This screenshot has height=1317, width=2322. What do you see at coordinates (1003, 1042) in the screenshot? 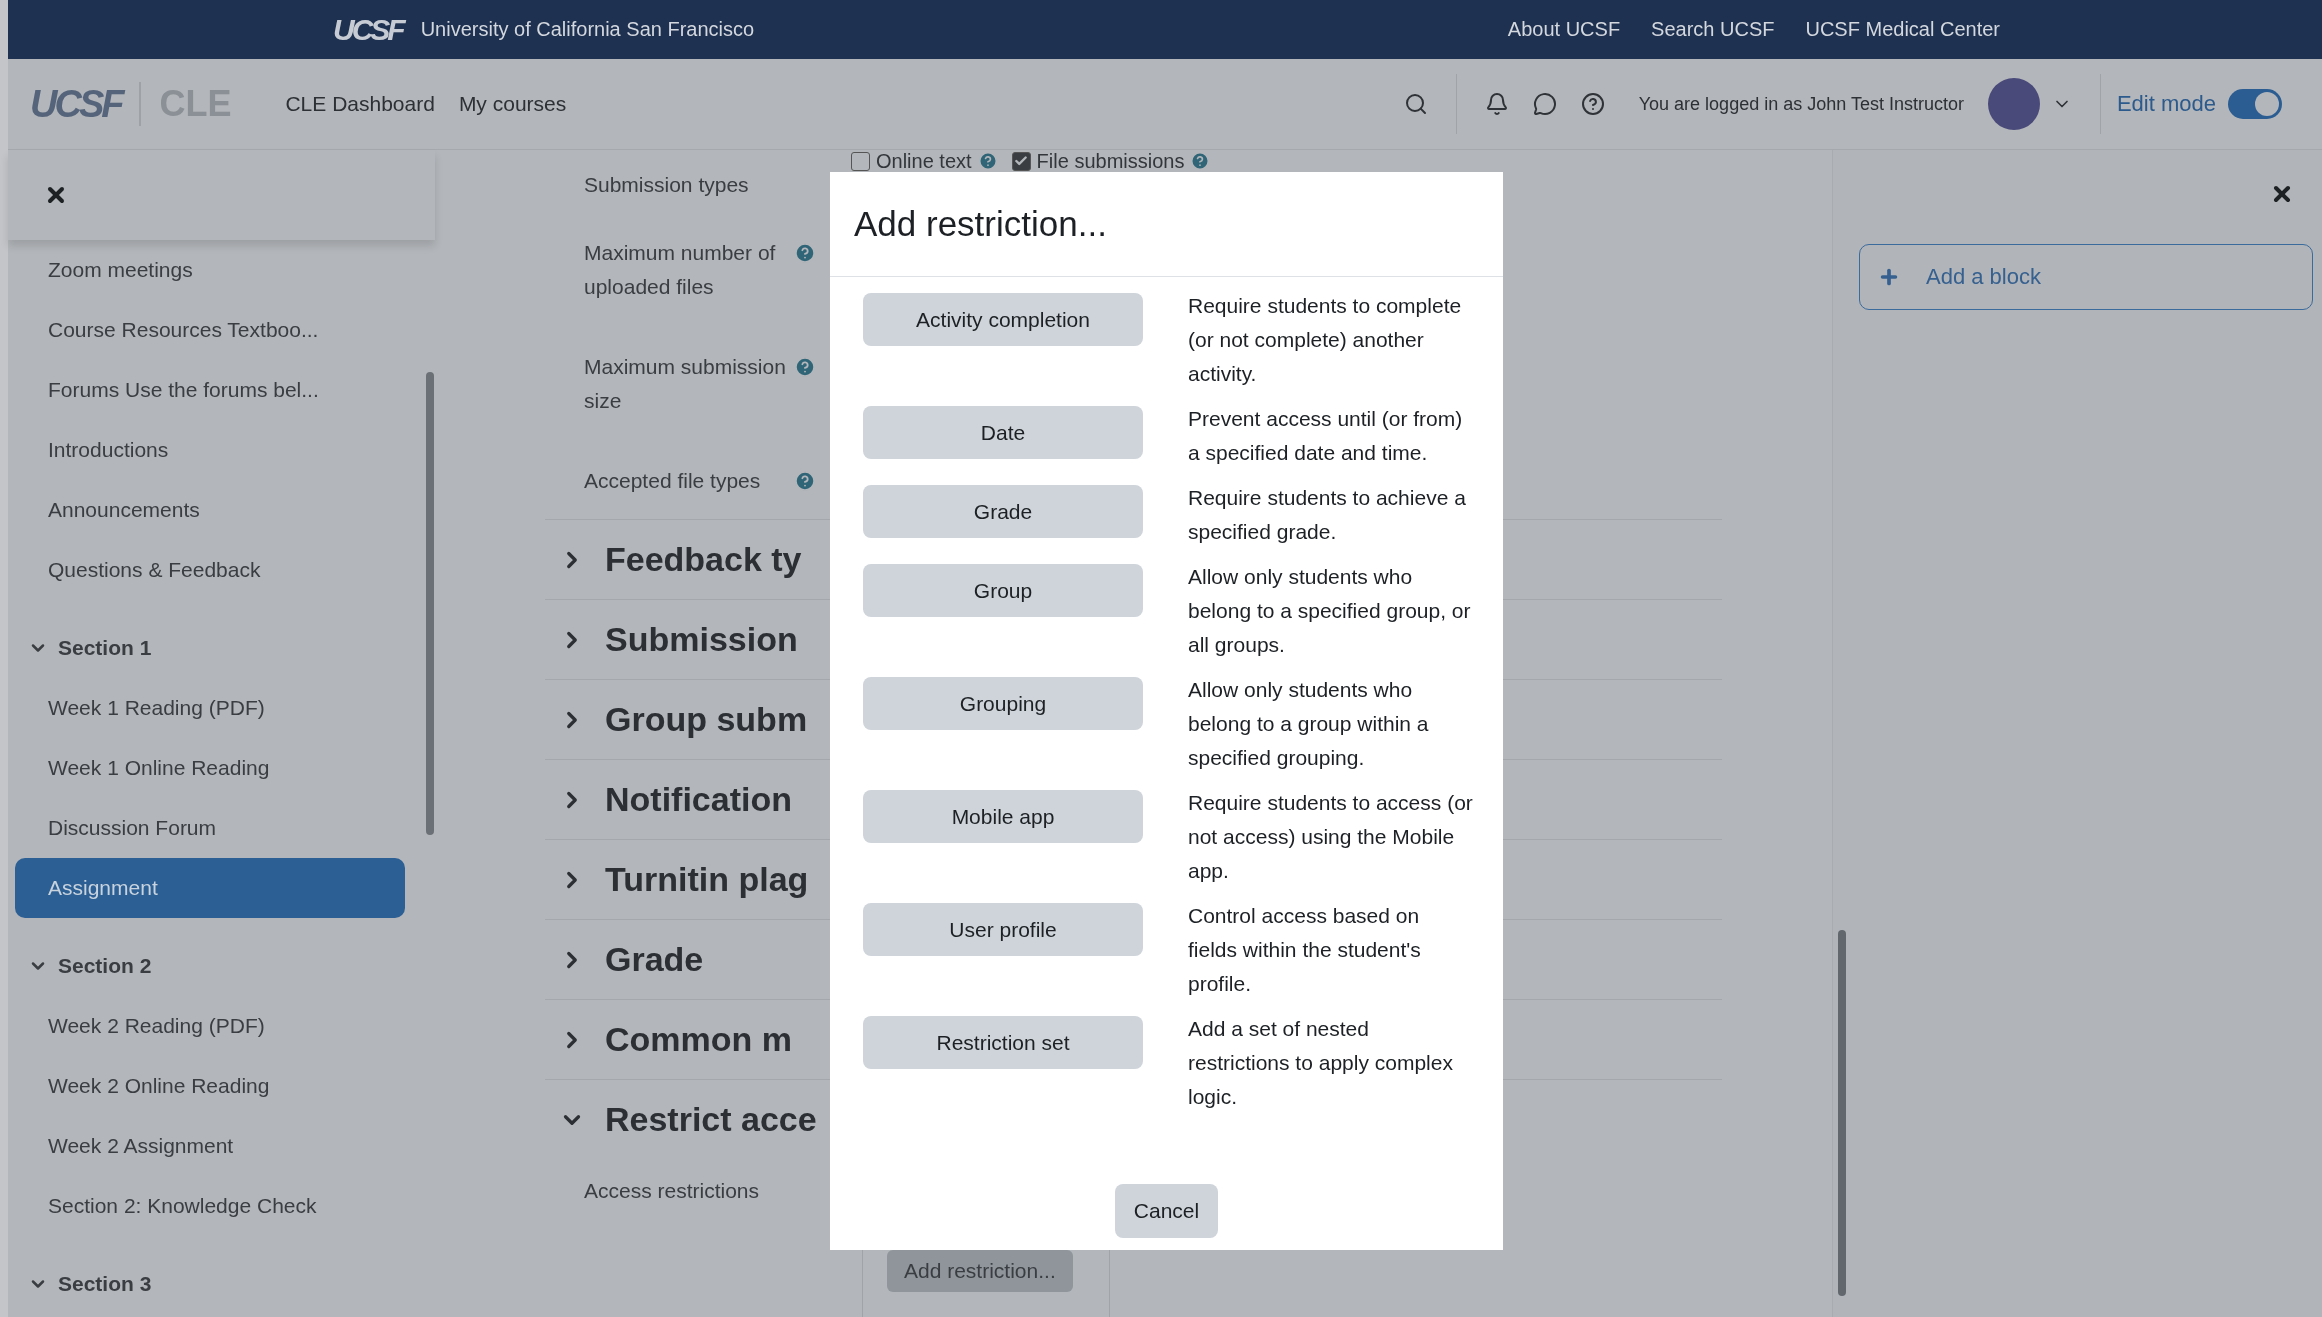
I see `restriction-type-button: Restriction set` at bounding box center [1003, 1042].